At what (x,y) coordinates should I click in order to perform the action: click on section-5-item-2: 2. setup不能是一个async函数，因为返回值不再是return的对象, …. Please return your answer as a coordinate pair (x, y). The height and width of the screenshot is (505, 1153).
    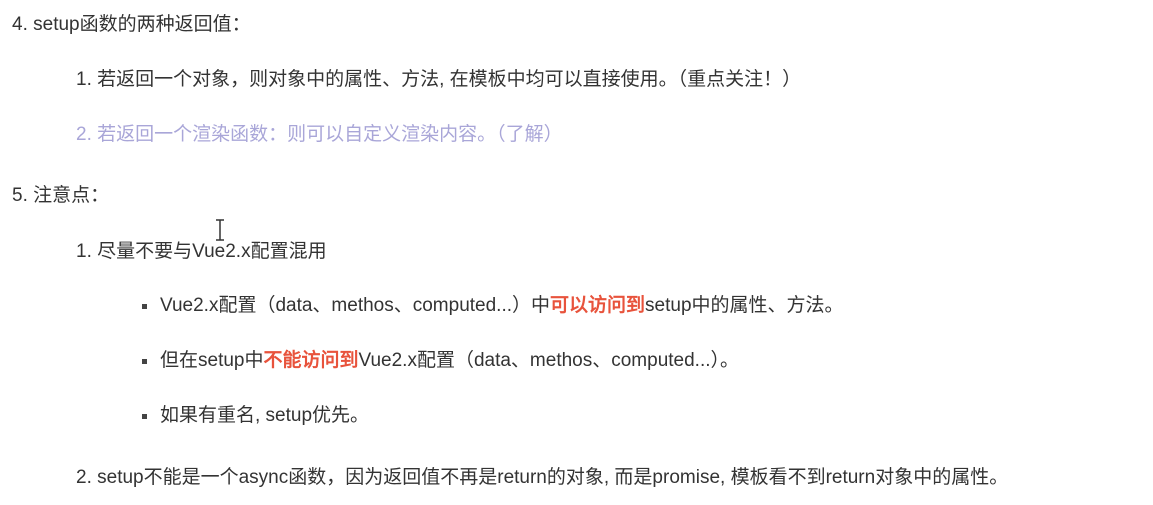
    Looking at the image, I should click on (542, 477).